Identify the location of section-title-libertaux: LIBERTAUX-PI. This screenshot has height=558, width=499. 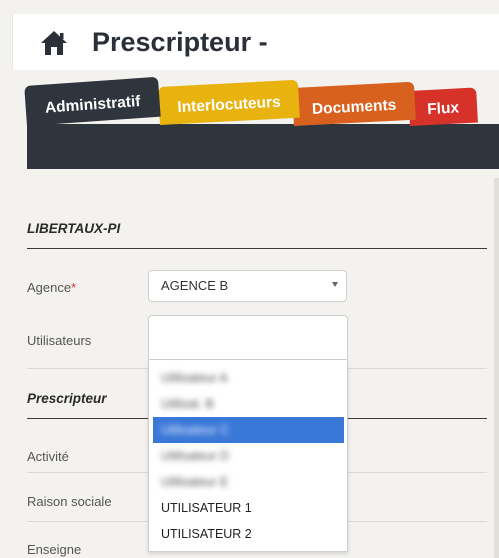
(74, 228).